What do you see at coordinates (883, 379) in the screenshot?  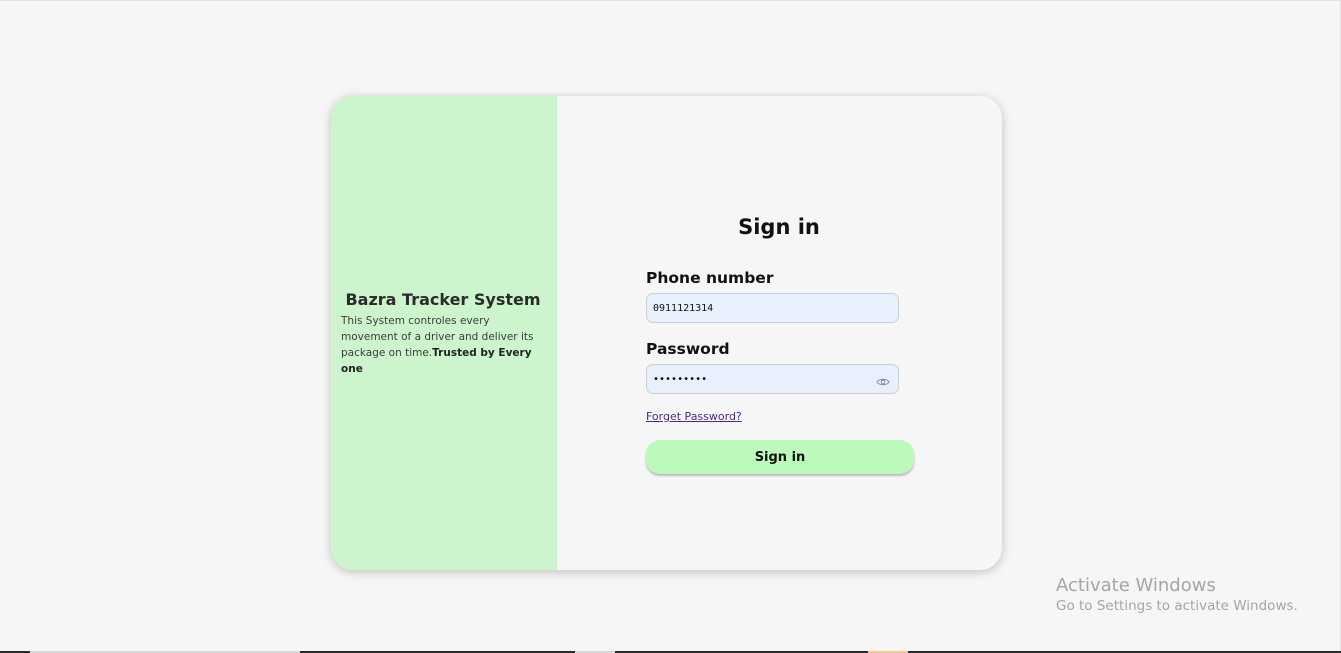 I see `eye-icon` at bounding box center [883, 379].